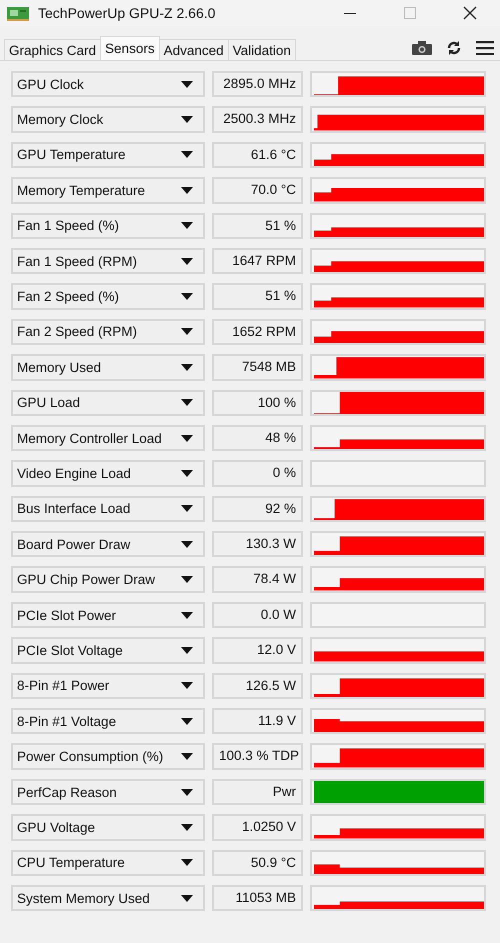  Describe the element at coordinates (350, 13) in the screenshot. I see `minimize-icon` at that location.